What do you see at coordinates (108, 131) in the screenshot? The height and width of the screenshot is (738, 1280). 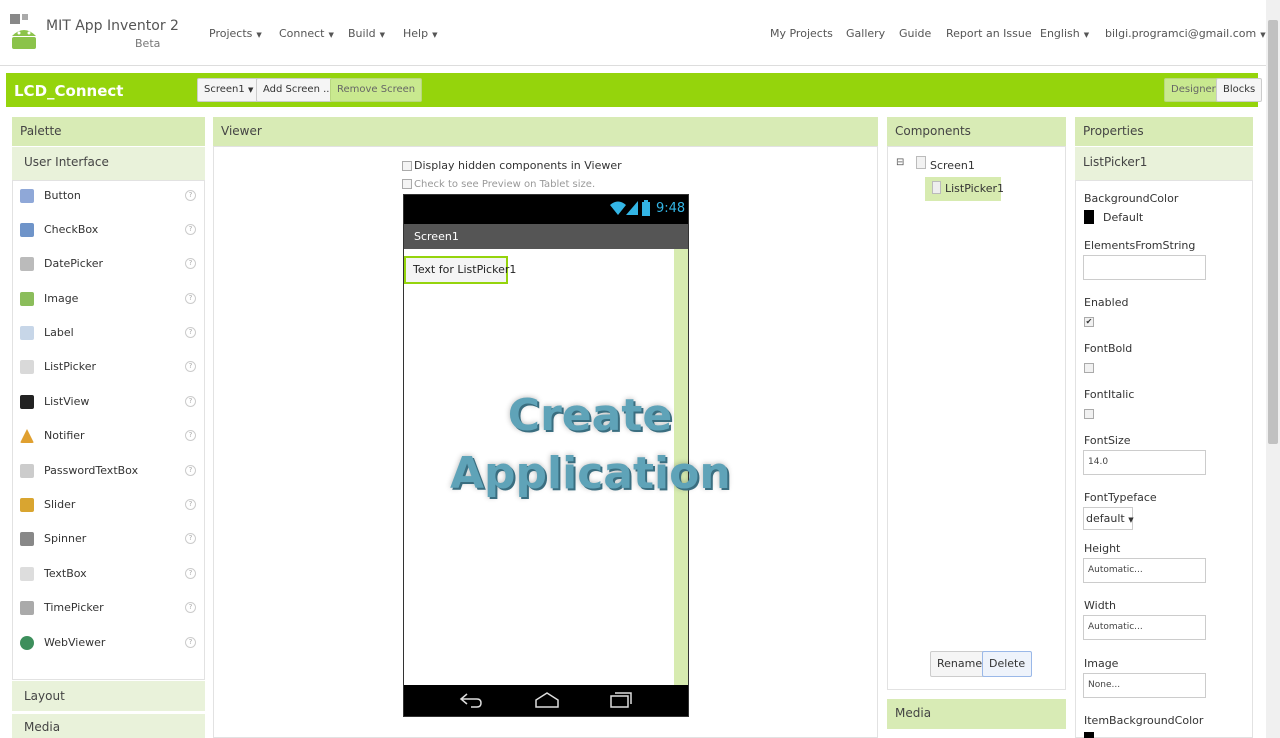 I see `palette-header: Palette` at bounding box center [108, 131].